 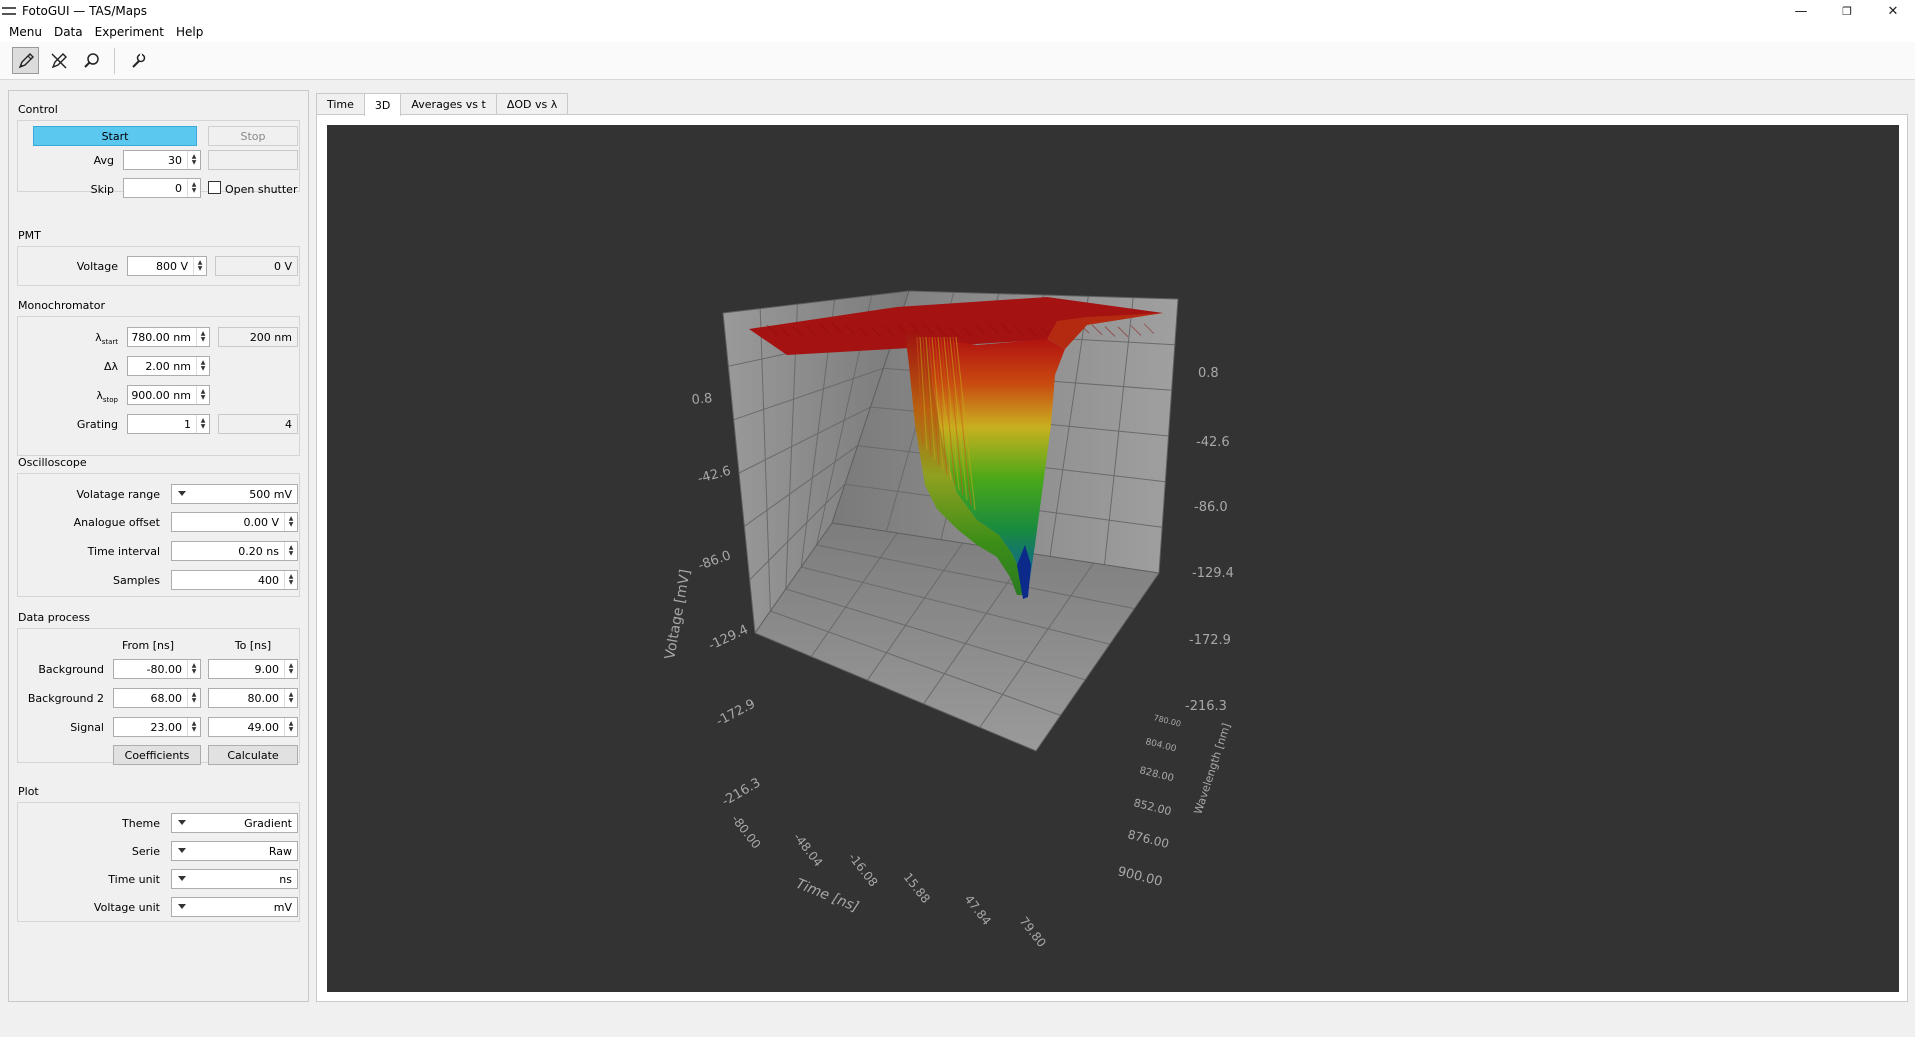 I want to click on voltage-unit-label: Voltage unit, so click(x=126, y=907).